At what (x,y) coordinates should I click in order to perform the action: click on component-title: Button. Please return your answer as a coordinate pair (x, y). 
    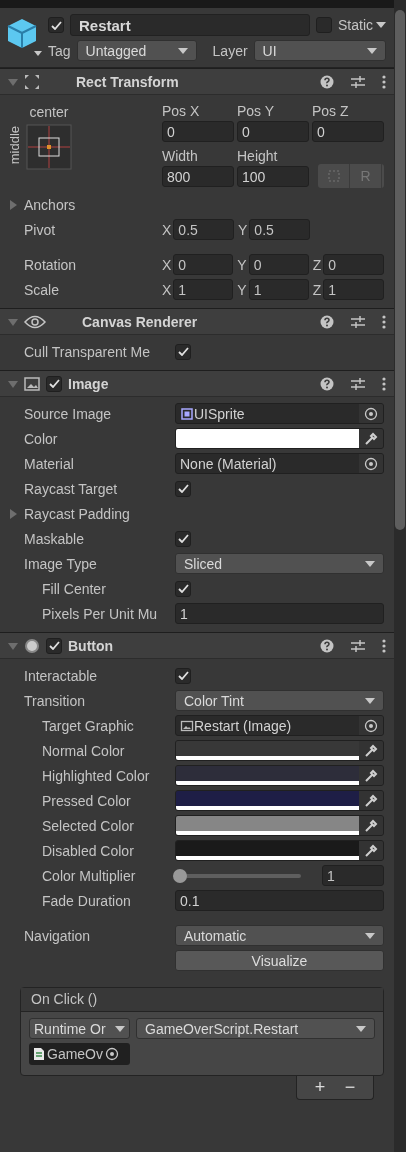
    Looking at the image, I should click on (91, 645).